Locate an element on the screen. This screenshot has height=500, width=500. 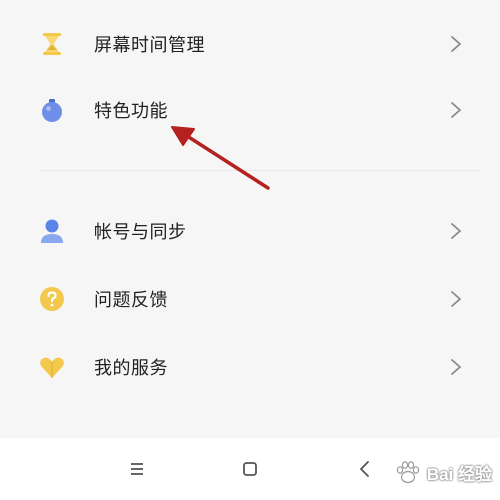
square-icon is located at coordinates (250, 469).